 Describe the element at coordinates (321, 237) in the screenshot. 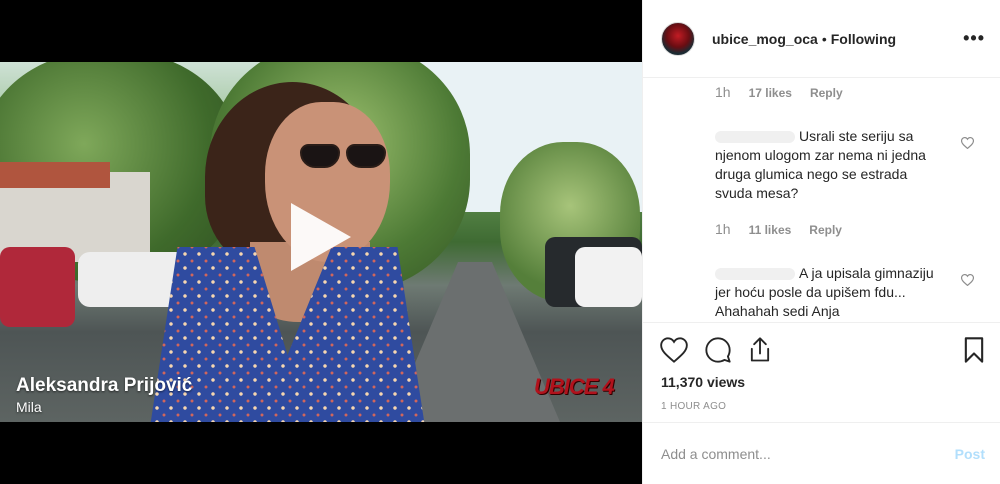

I see `play-icon` at that location.